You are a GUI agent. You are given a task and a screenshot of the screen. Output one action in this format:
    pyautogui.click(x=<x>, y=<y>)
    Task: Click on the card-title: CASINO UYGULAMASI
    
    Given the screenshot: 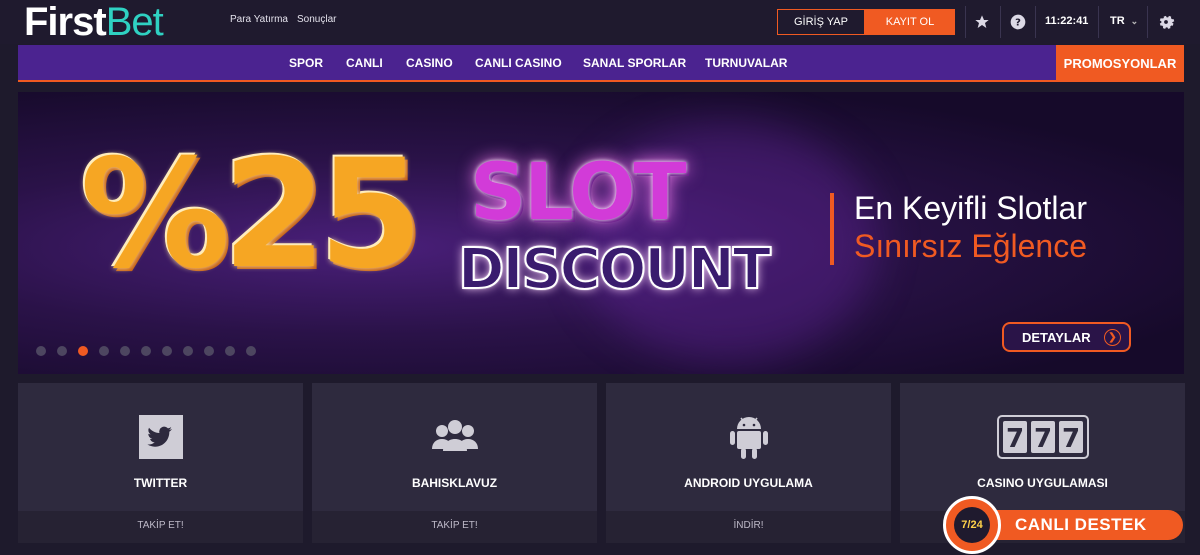 What is the action you would take?
    pyautogui.click(x=1042, y=483)
    